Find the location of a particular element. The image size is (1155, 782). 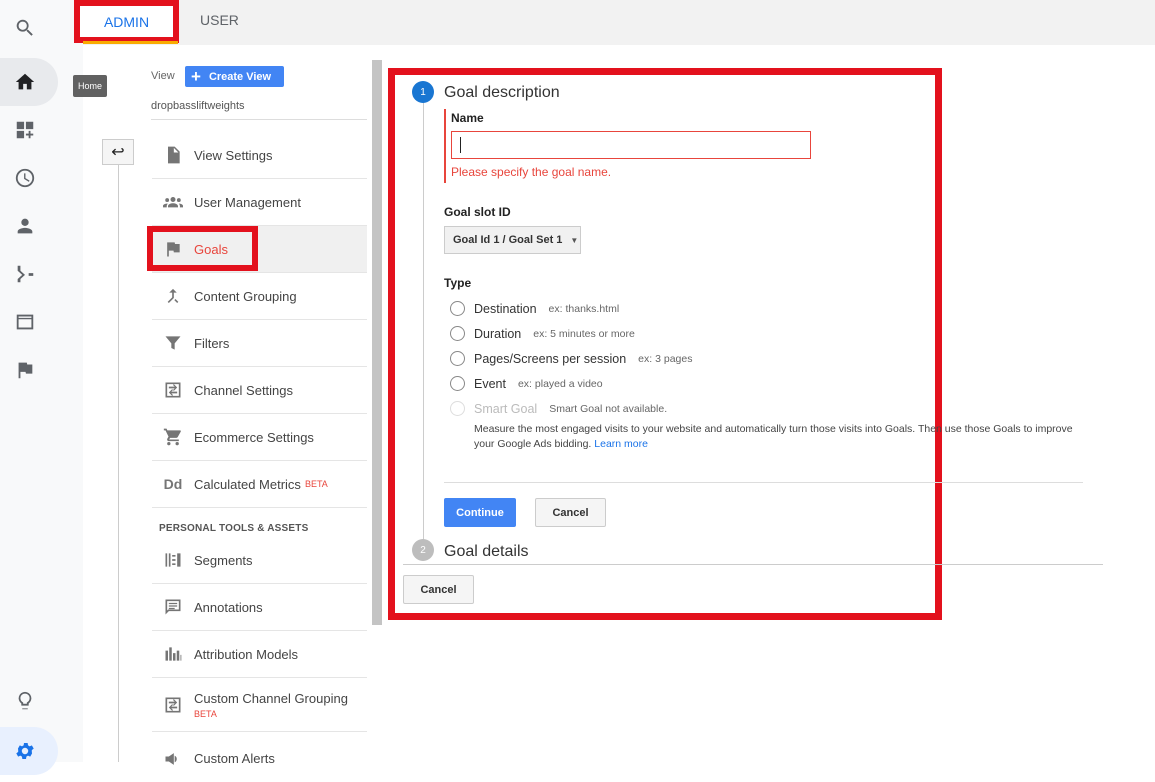

nav-item-custom-channel-grouping: Custom Channel Grouping BETA is located at coordinates (259, 705).